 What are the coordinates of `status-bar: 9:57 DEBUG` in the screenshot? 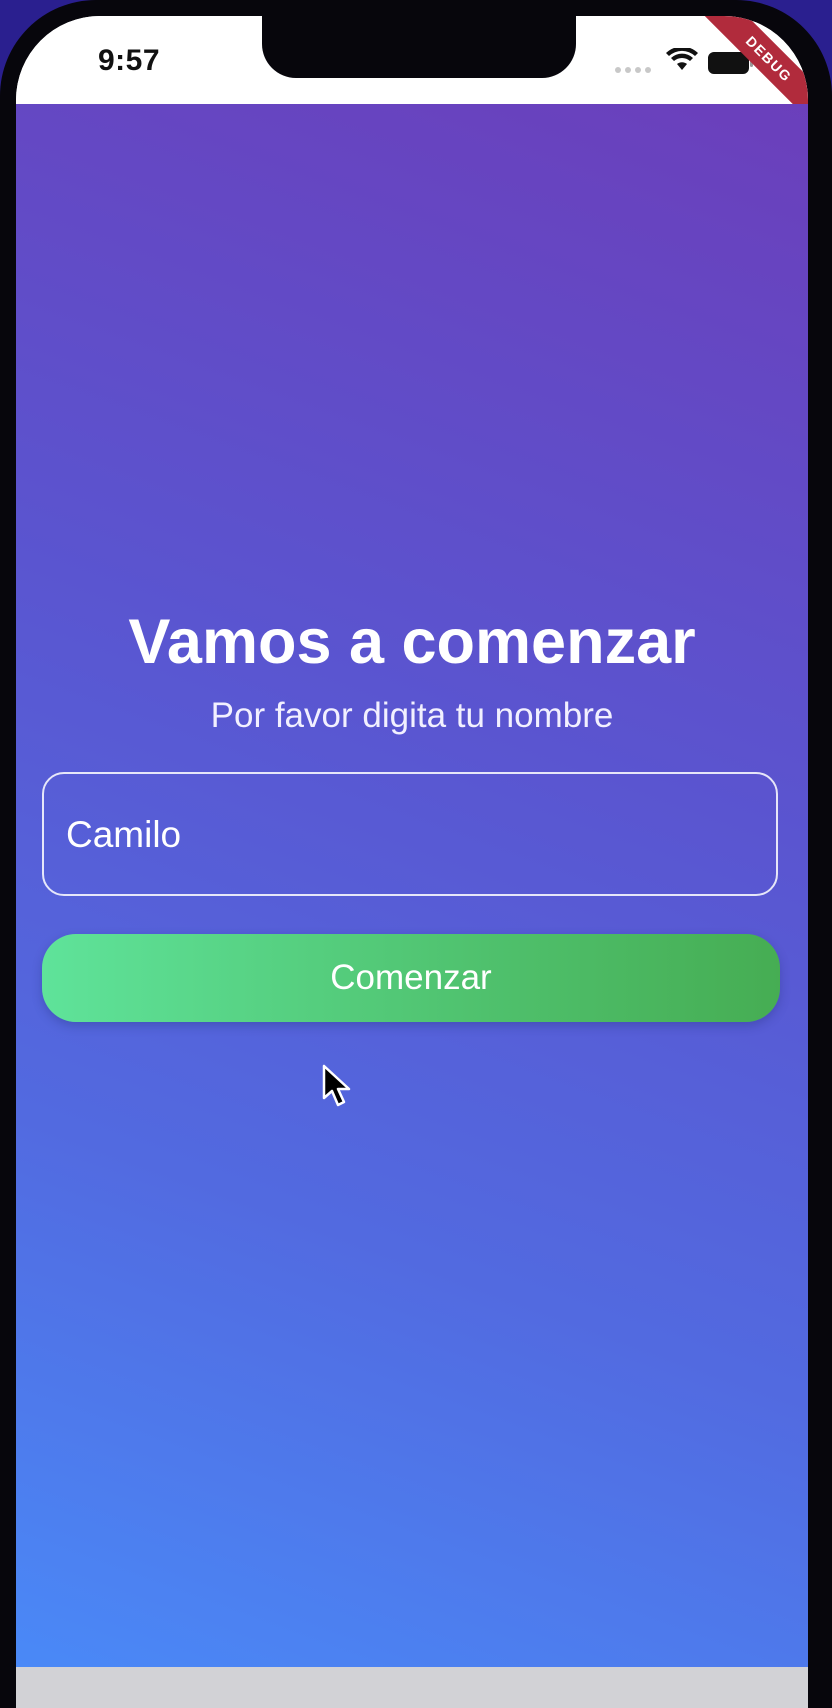 It's located at (412, 73).